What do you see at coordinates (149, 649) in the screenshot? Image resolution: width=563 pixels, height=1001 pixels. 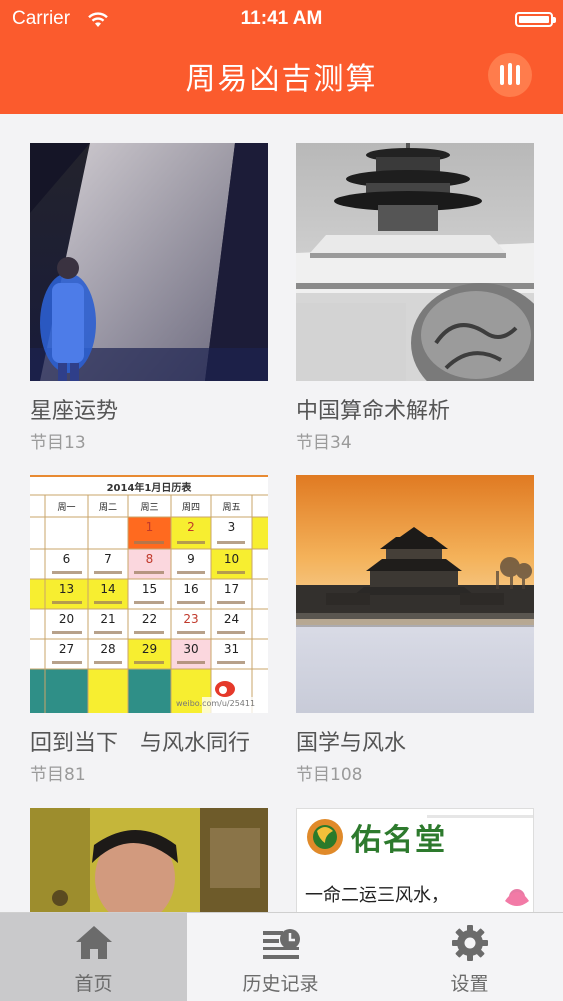 I see `calendar-day: 29` at bounding box center [149, 649].